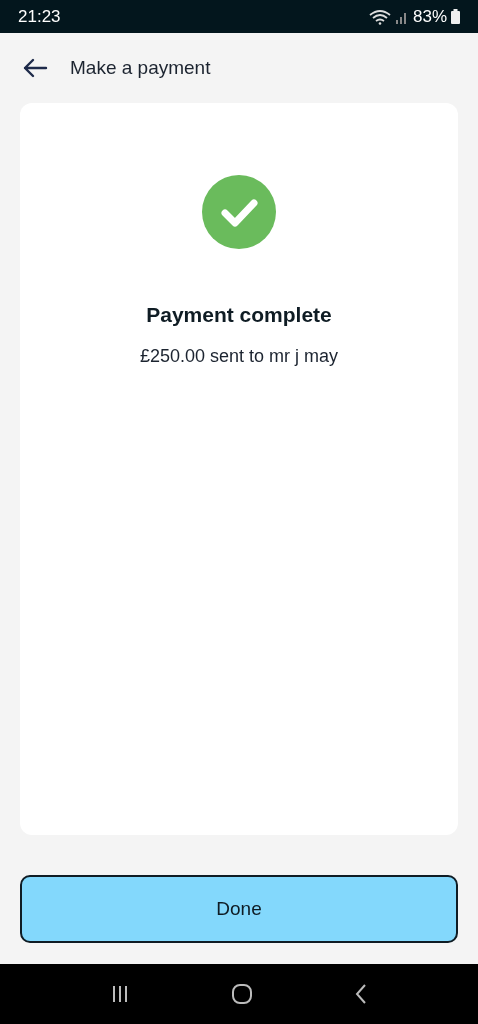 The height and width of the screenshot is (1024, 478). Describe the element at coordinates (239, 212) in the screenshot. I see `check-circle-icon` at that location.